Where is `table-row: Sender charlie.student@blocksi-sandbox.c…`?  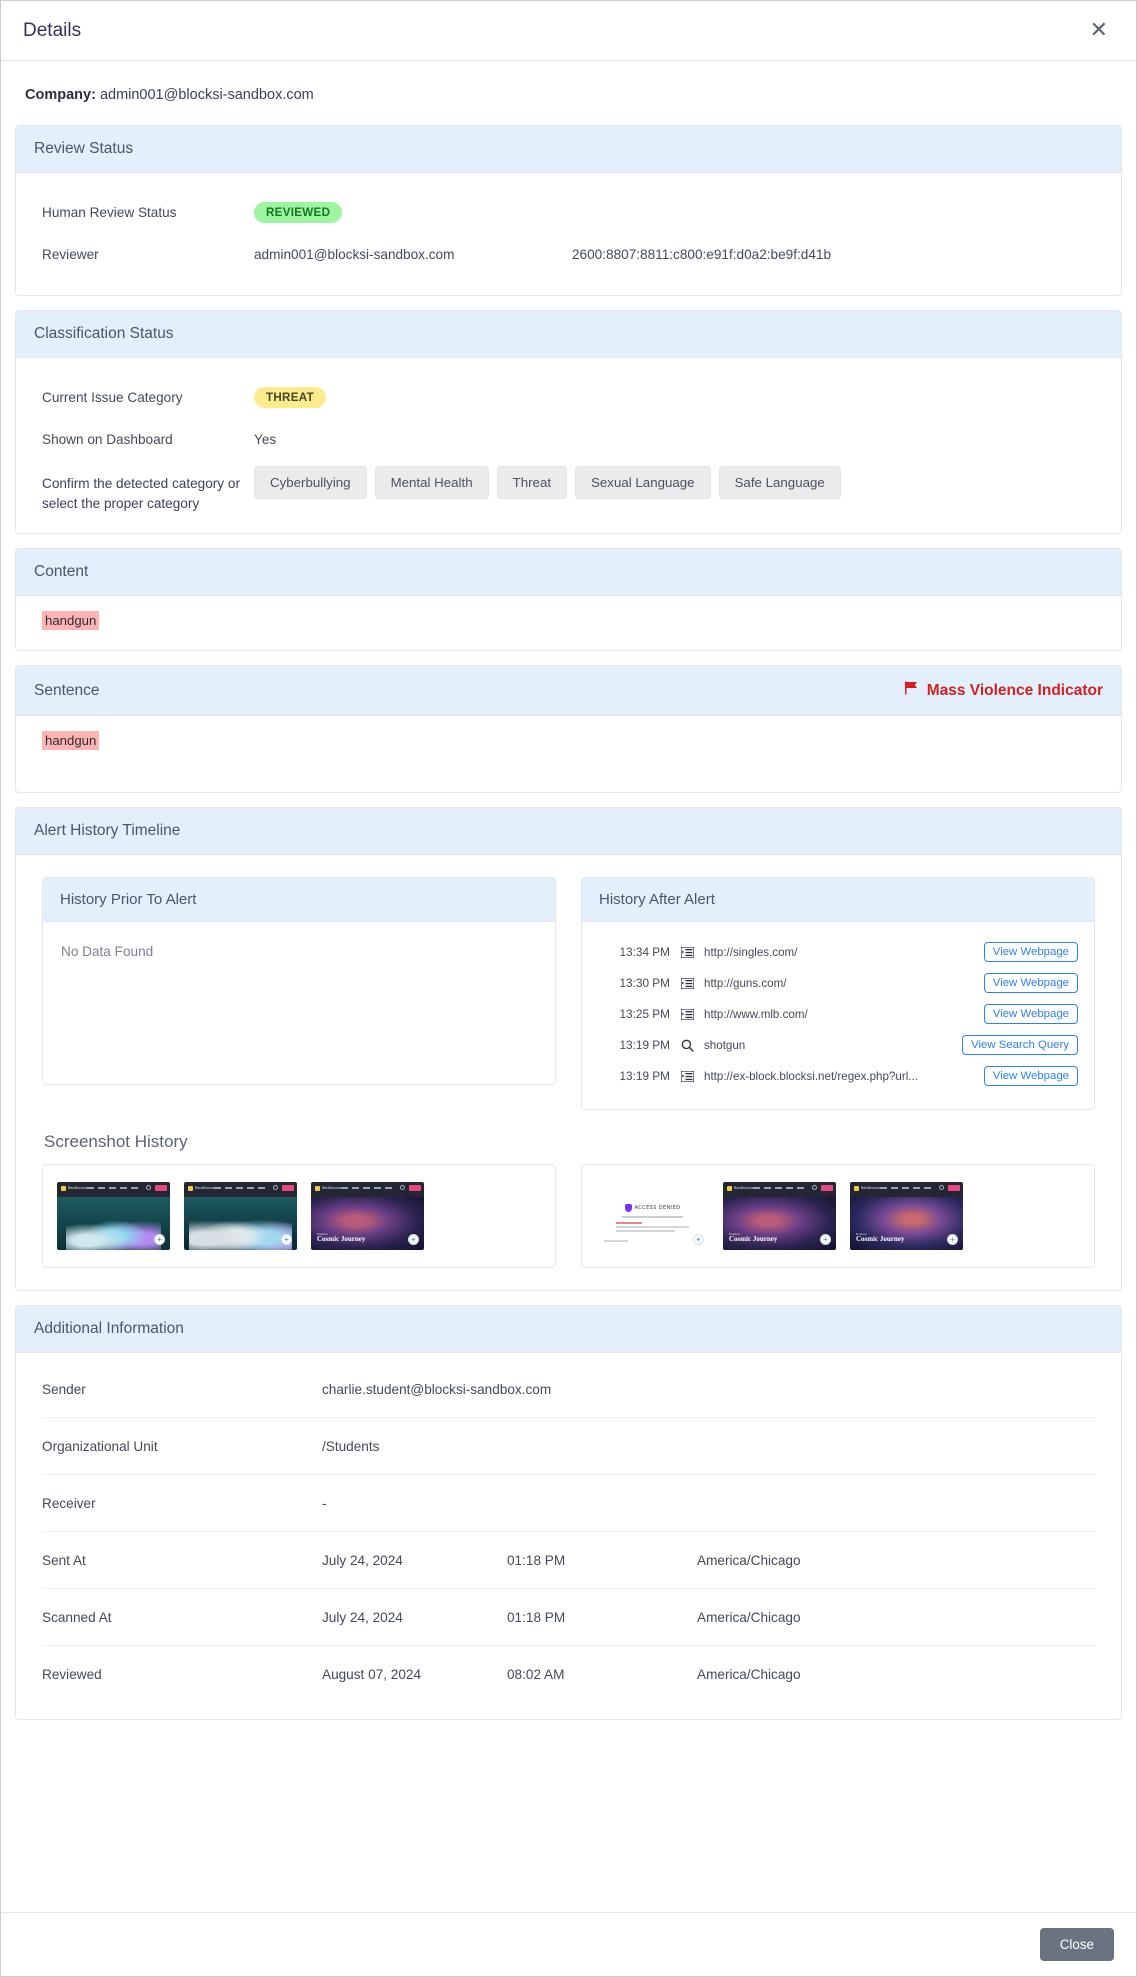
table-row: Sender charlie.student@blocksi-sandbox.c… is located at coordinates (568, 1390).